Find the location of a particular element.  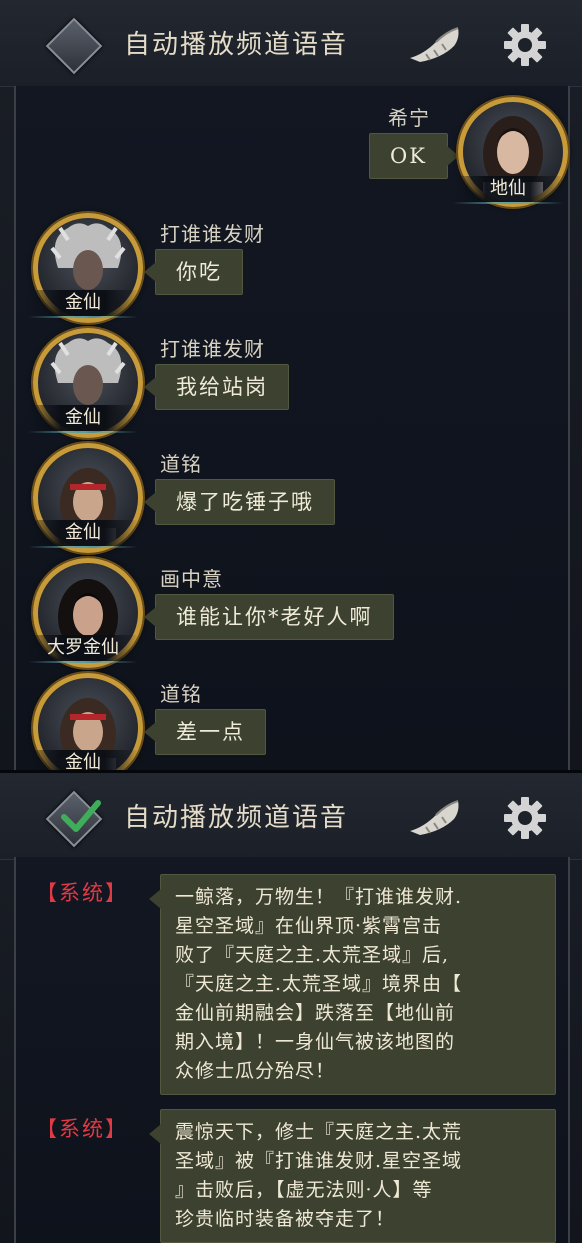

check-icon is located at coordinates (81, 816).